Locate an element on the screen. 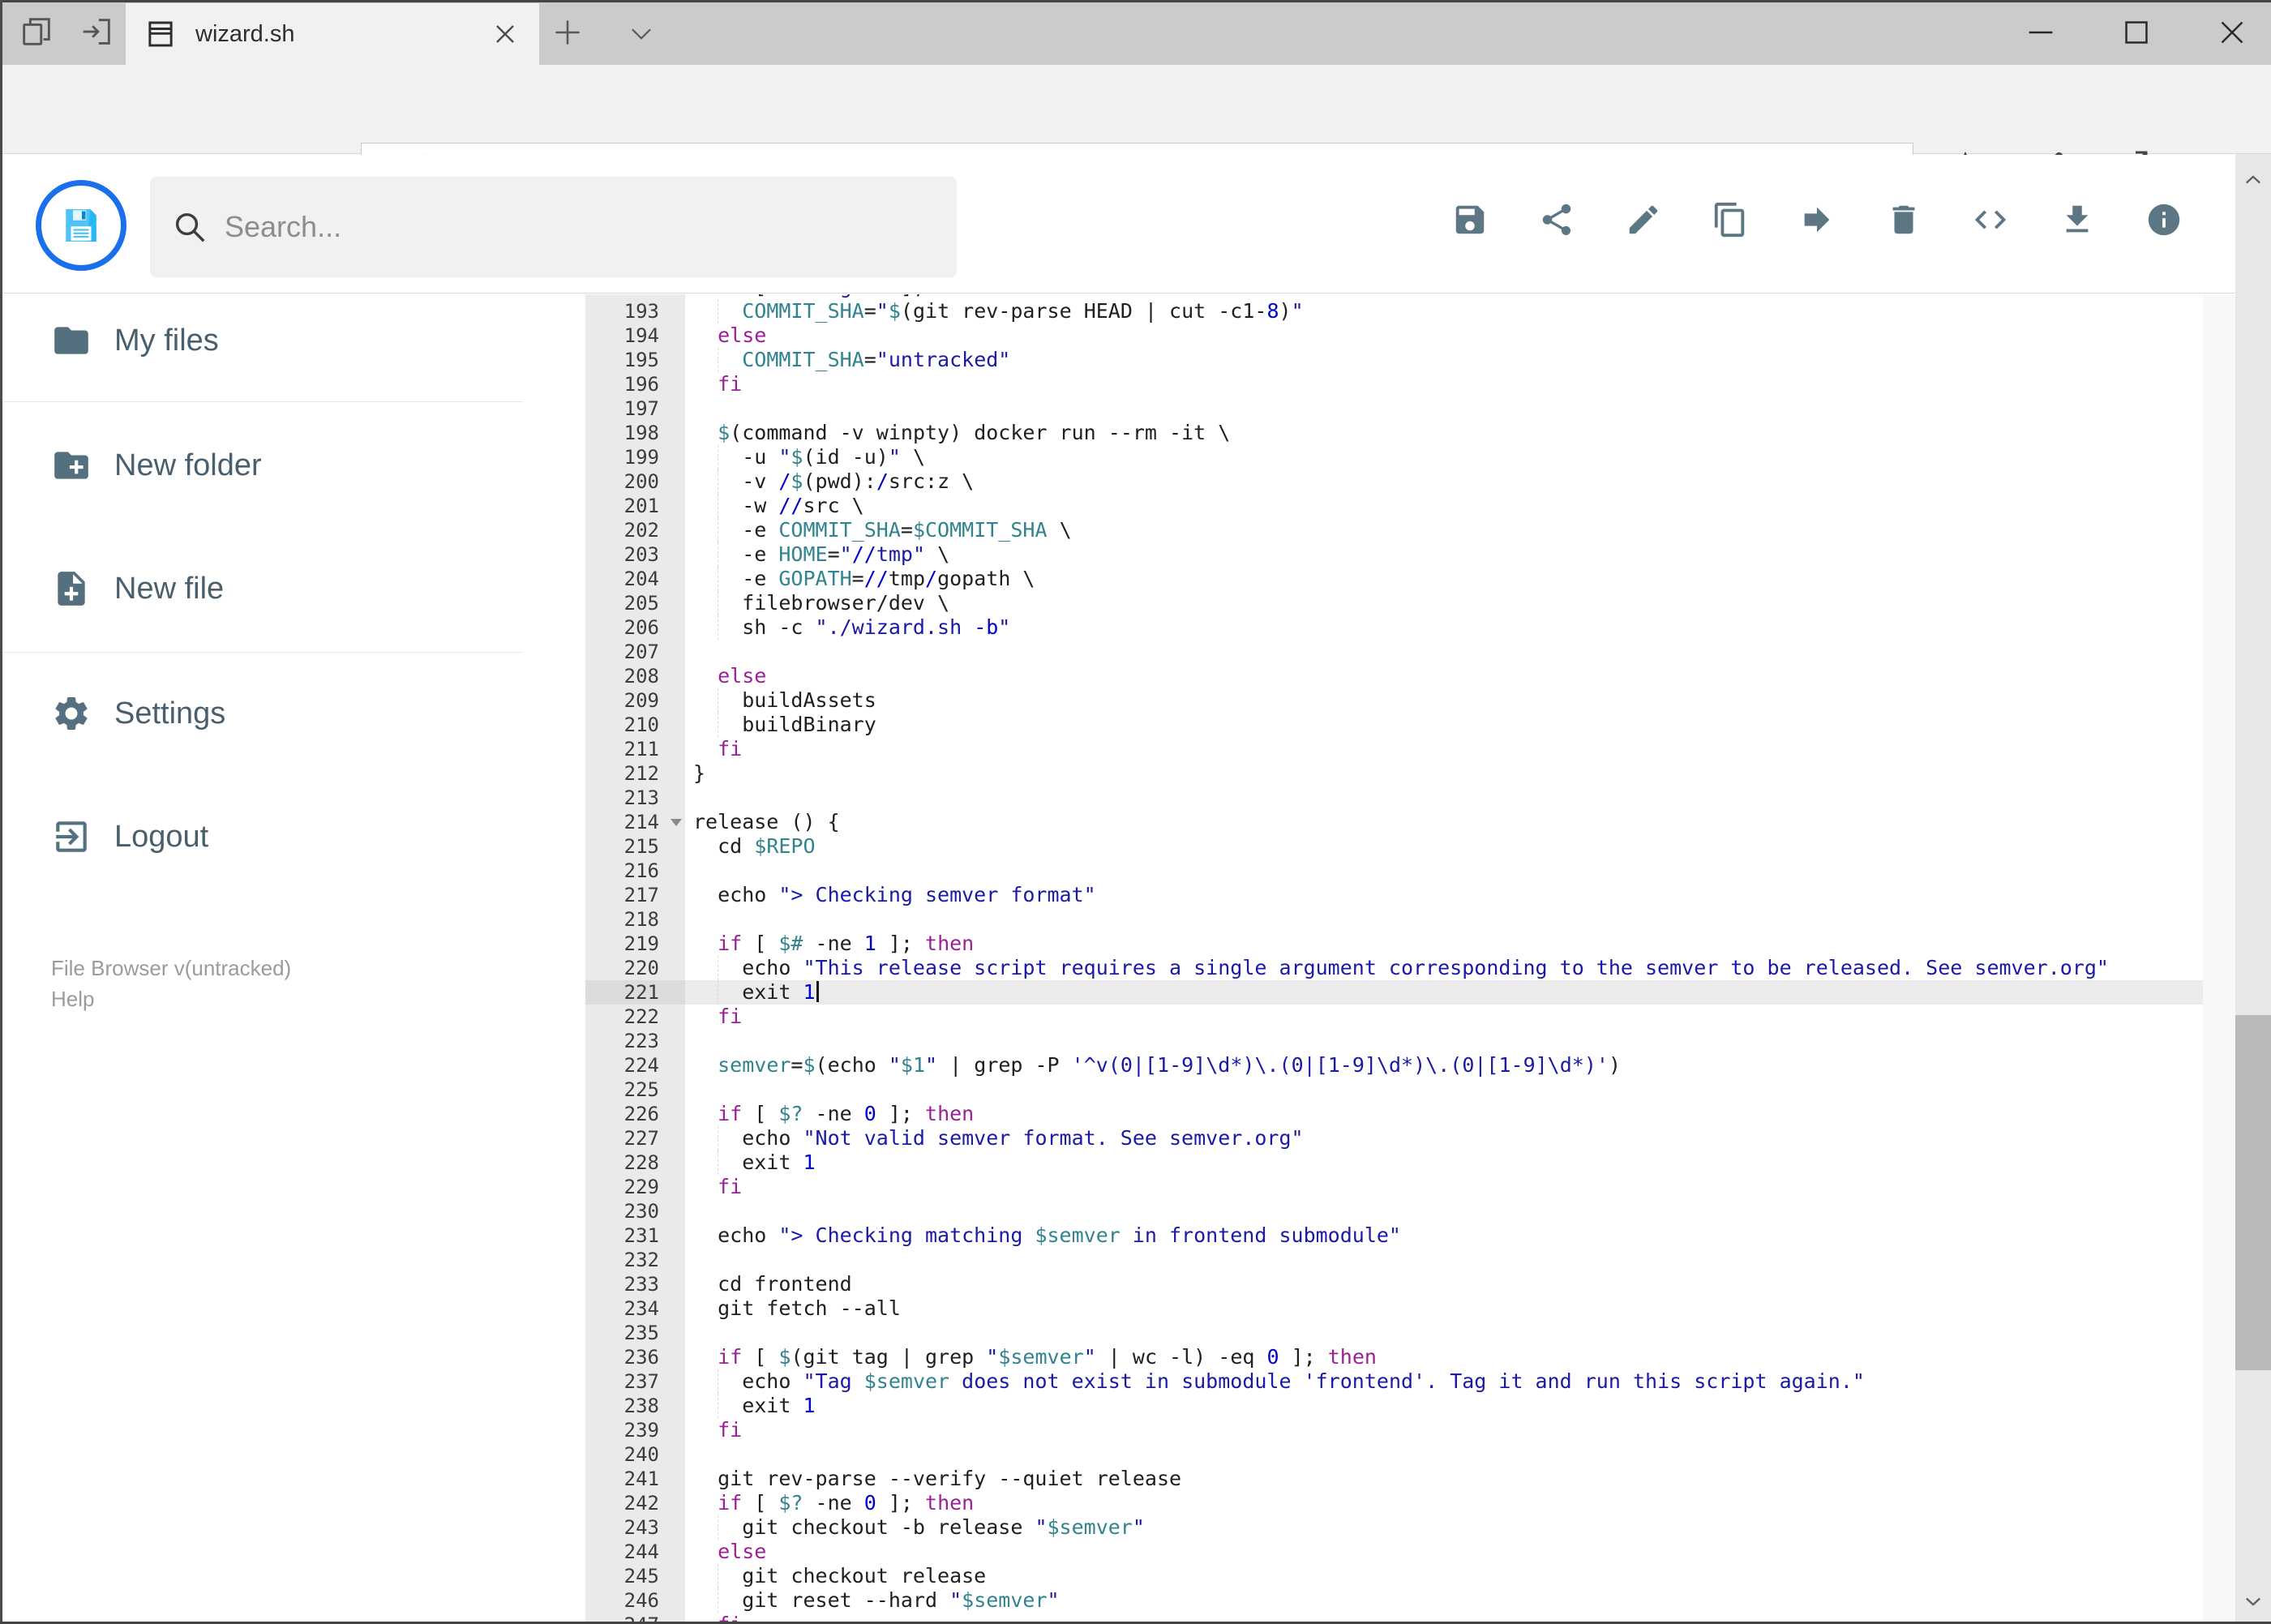  help-link: Help is located at coordinates (171, 998).